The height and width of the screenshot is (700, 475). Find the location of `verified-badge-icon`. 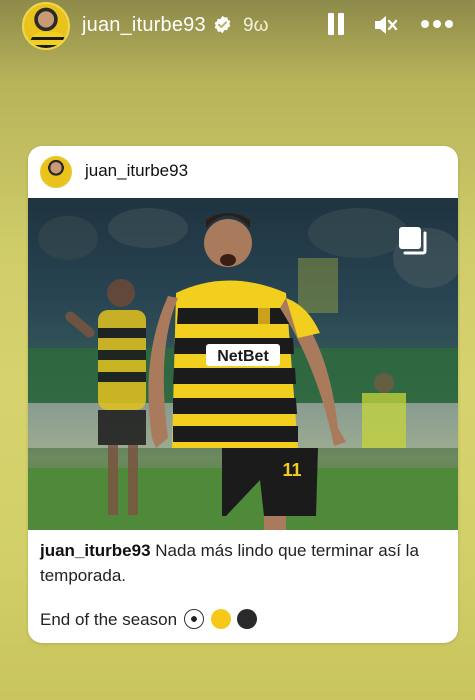

verified-badge-icon is located at coordinates (222, 24).